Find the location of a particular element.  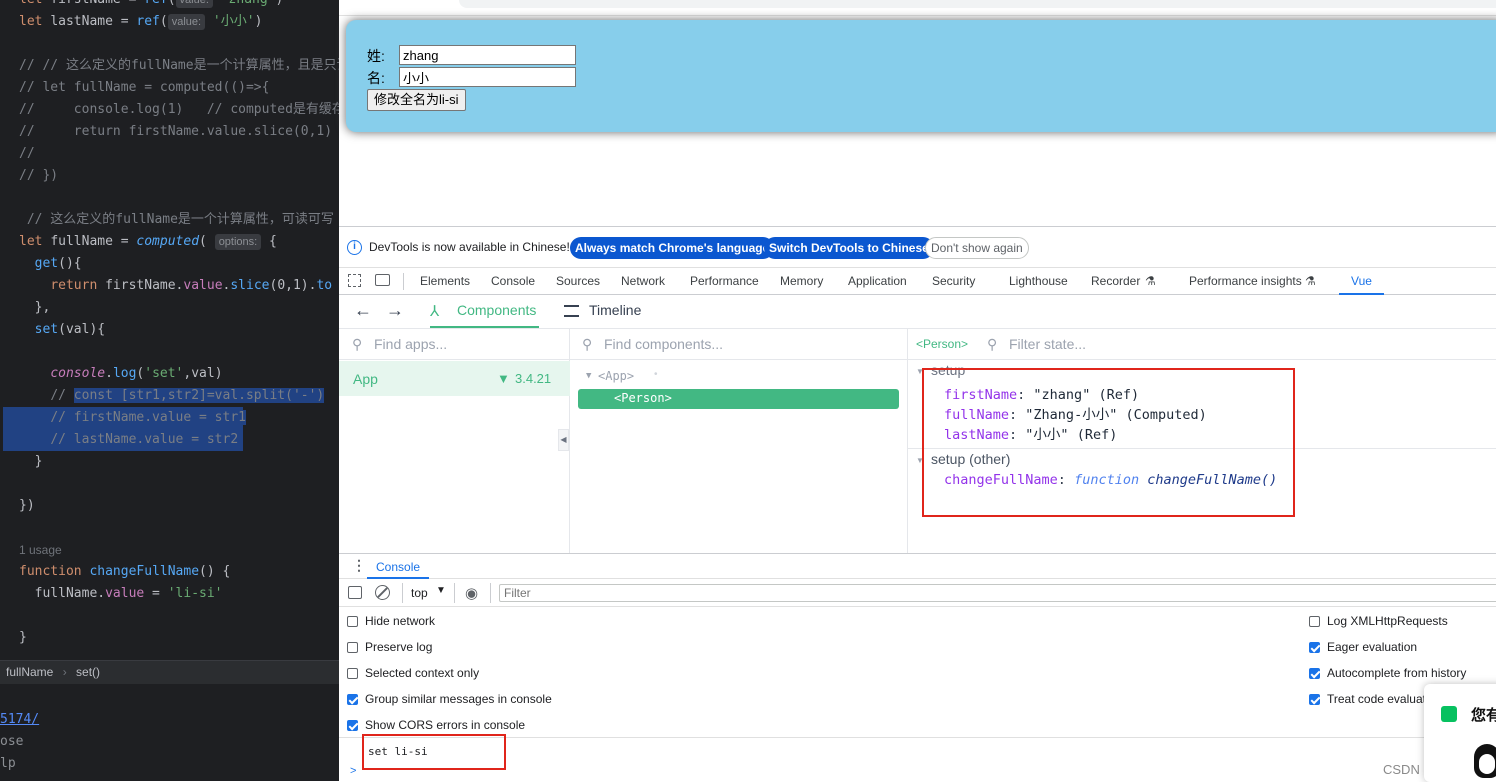

drawer-tab-console: Console is located at coordinates (398, 566).